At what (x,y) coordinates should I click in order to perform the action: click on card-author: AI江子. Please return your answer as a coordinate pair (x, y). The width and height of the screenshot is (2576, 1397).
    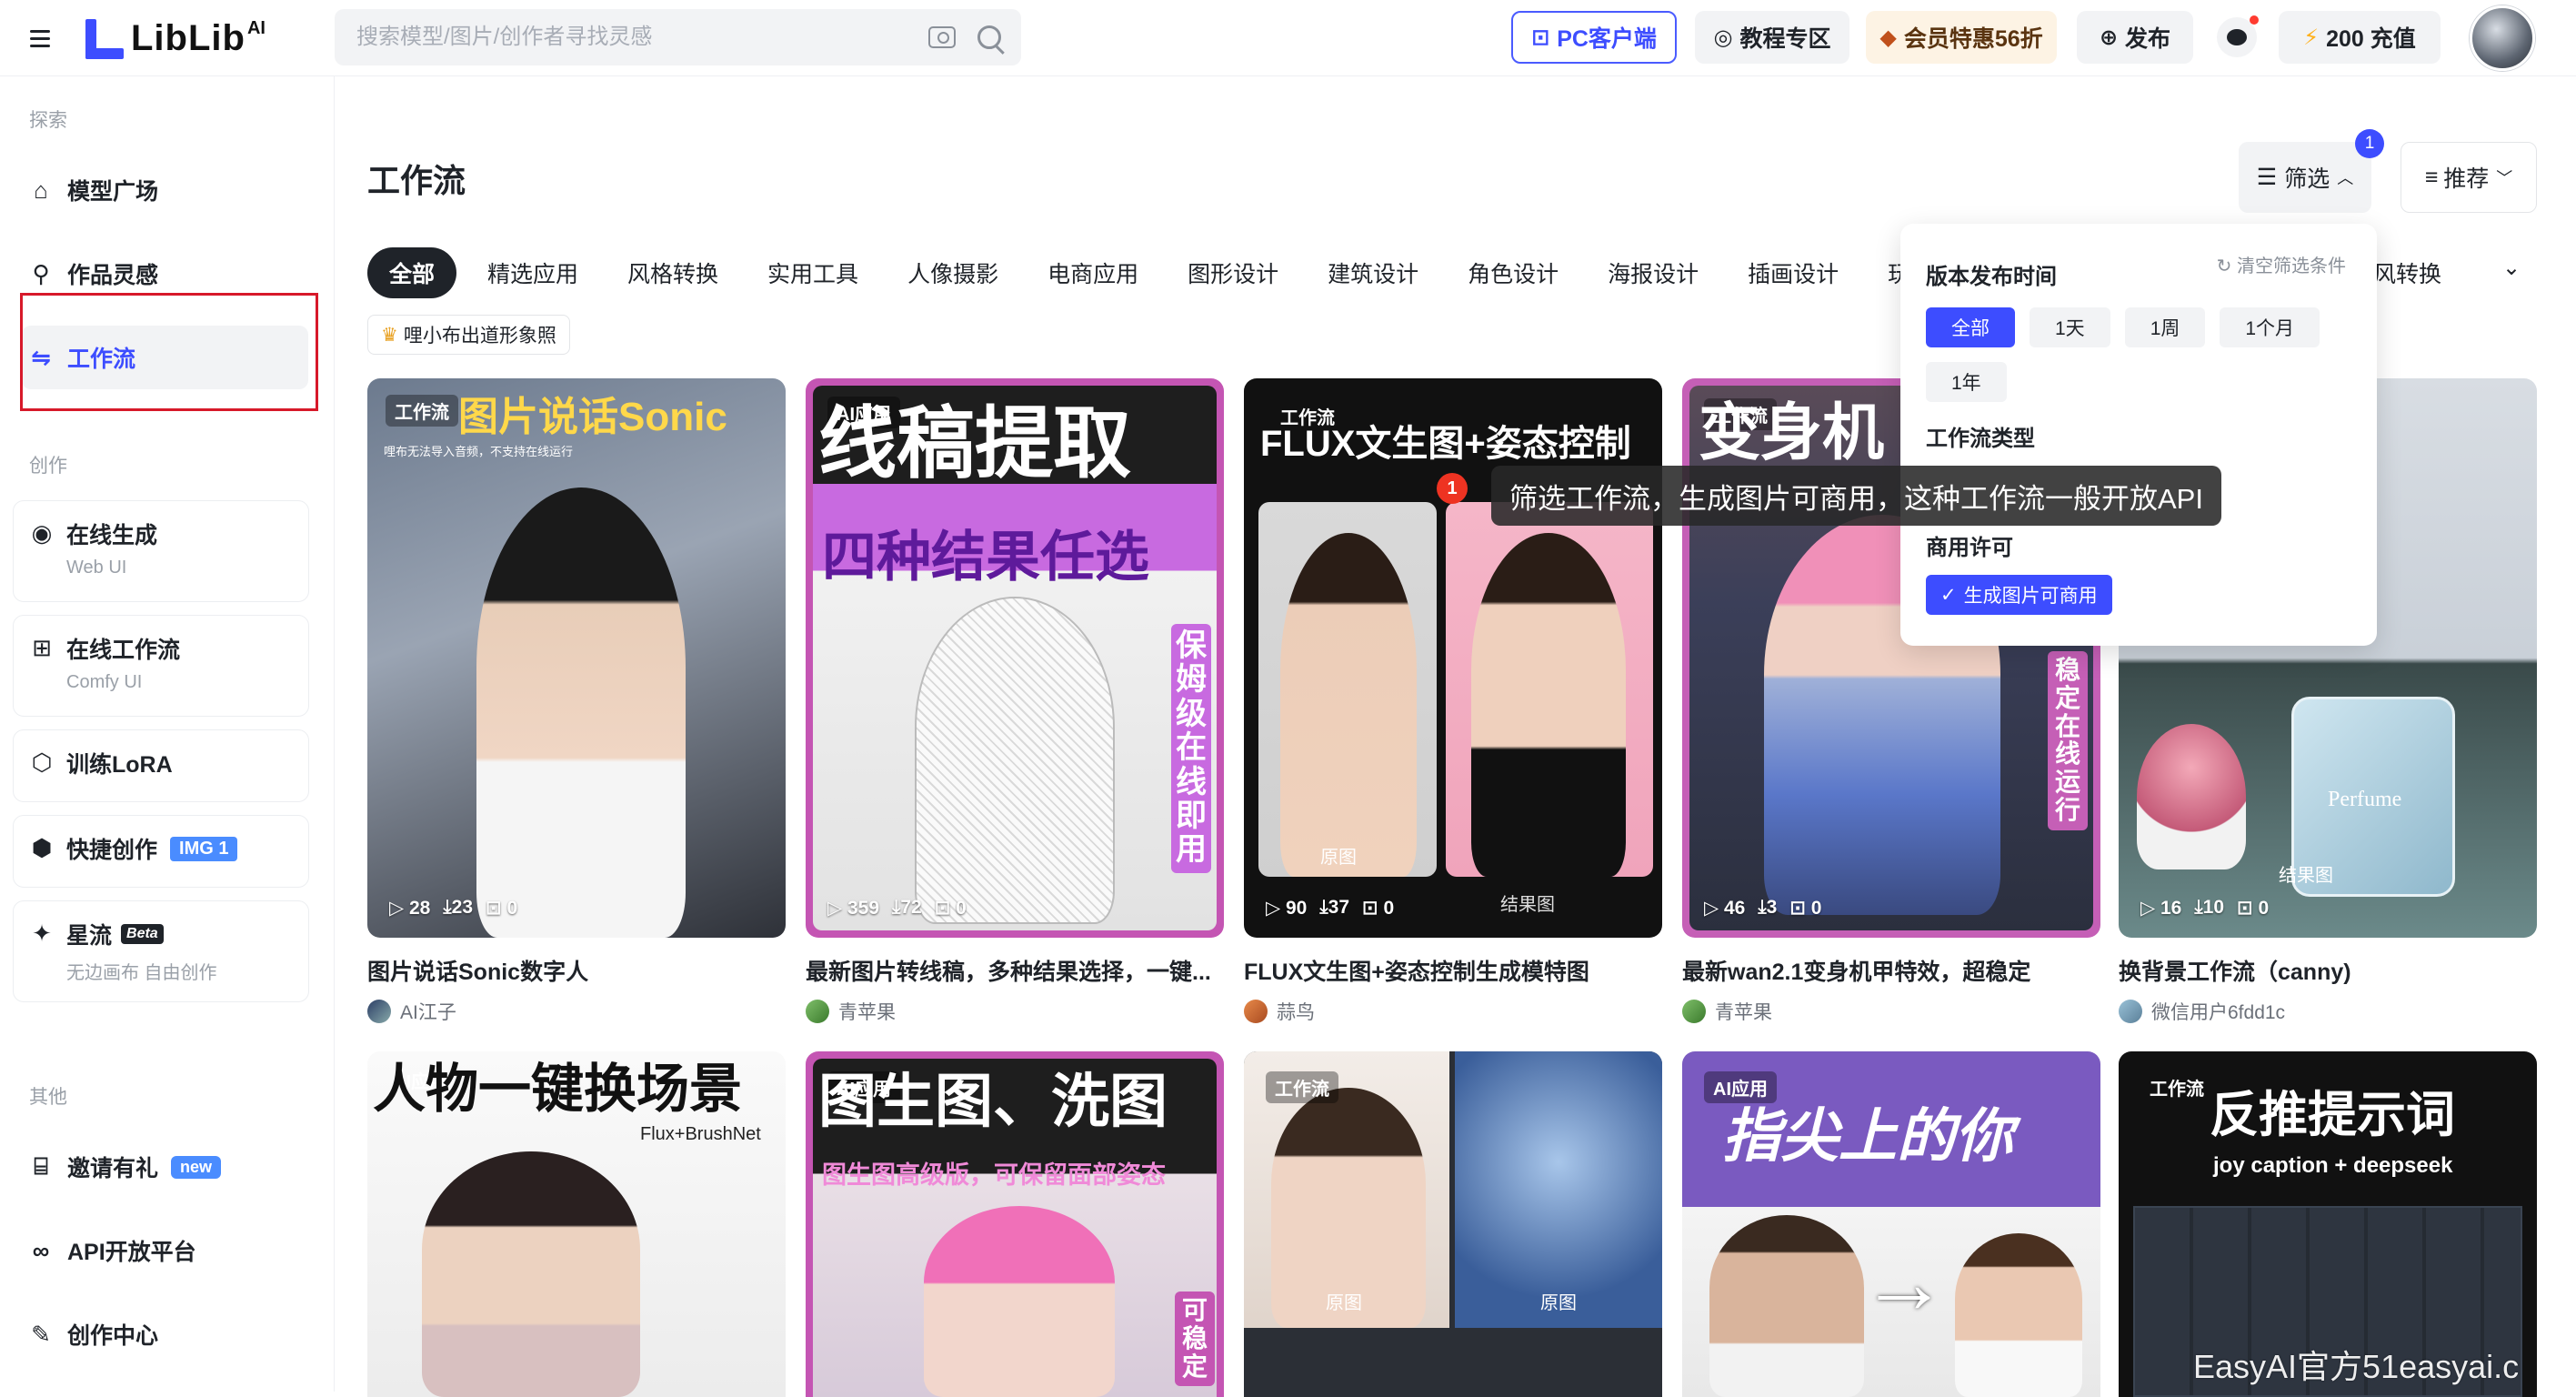
    Looking at the image, I should click on (576, 1012).